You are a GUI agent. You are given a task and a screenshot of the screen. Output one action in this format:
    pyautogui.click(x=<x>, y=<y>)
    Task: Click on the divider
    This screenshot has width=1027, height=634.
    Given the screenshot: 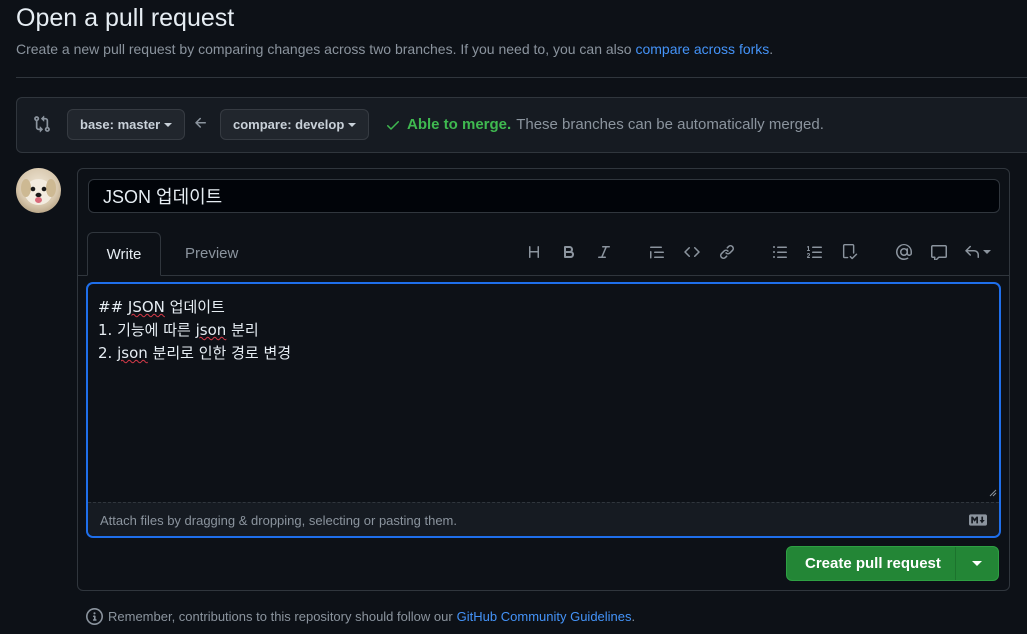 What is the action you would take?
    pyautogui.click(x=521, y=77)
    